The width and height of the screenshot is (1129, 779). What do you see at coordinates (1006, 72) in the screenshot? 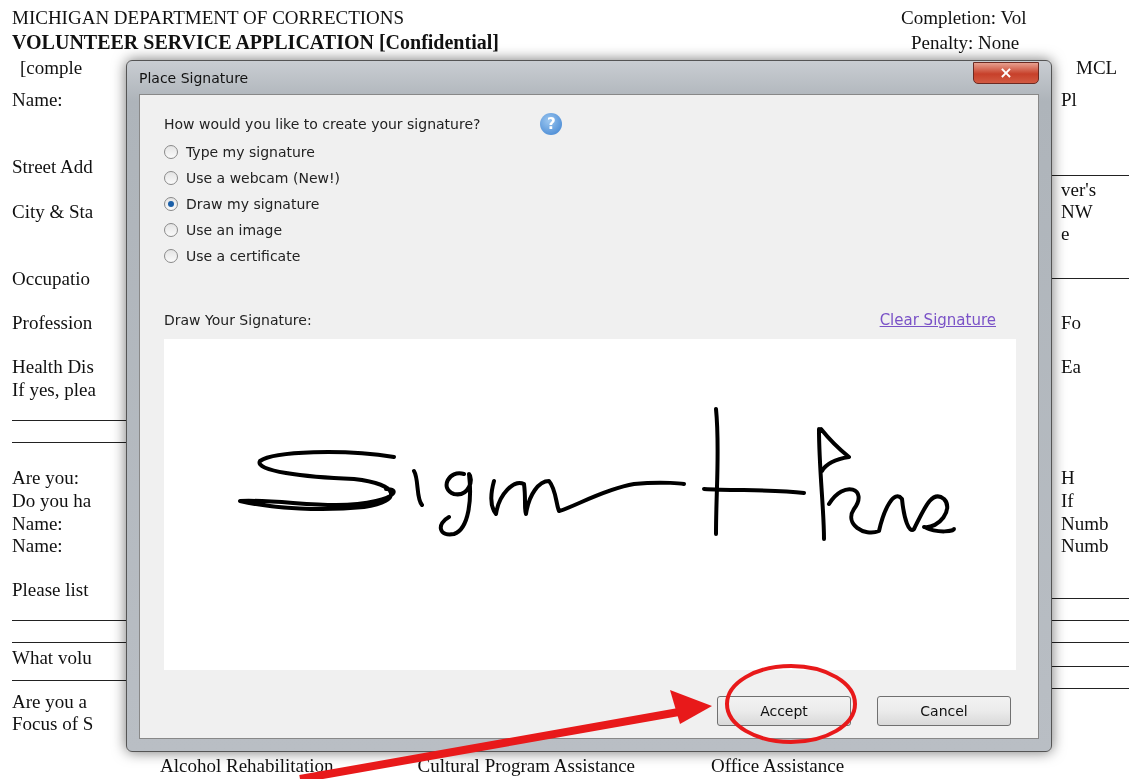
I see `close-button: ×` at bounding box center [1006, 72].